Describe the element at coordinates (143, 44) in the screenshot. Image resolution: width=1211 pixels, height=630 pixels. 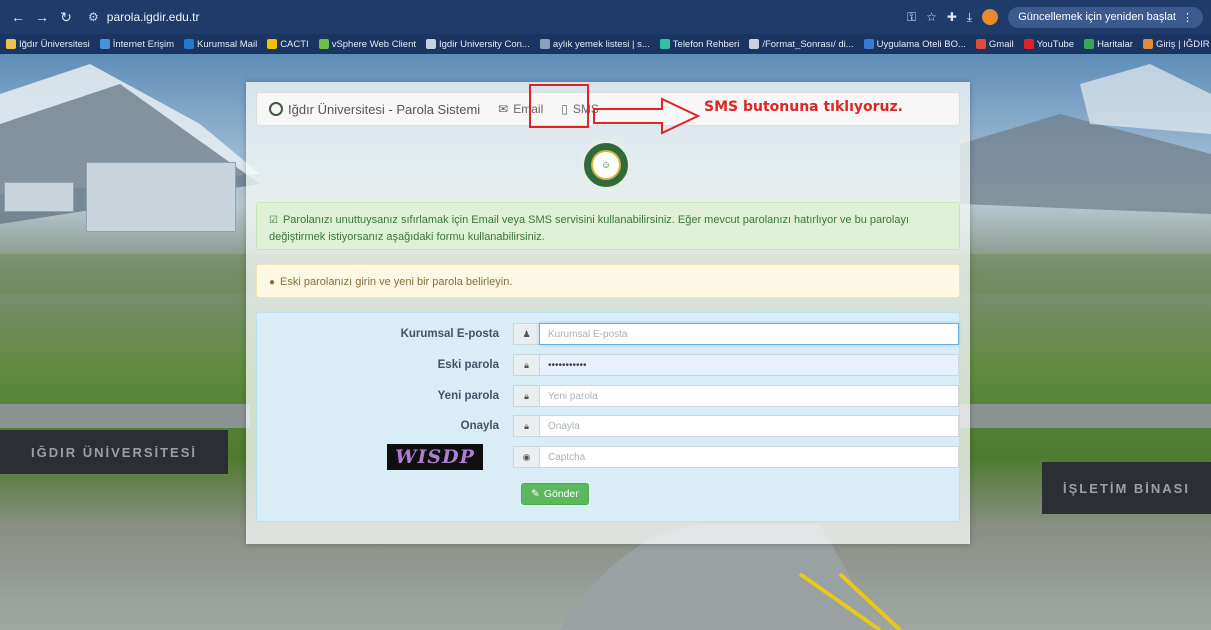
I see `bookmark-label: İnternet Erişim` at that location.